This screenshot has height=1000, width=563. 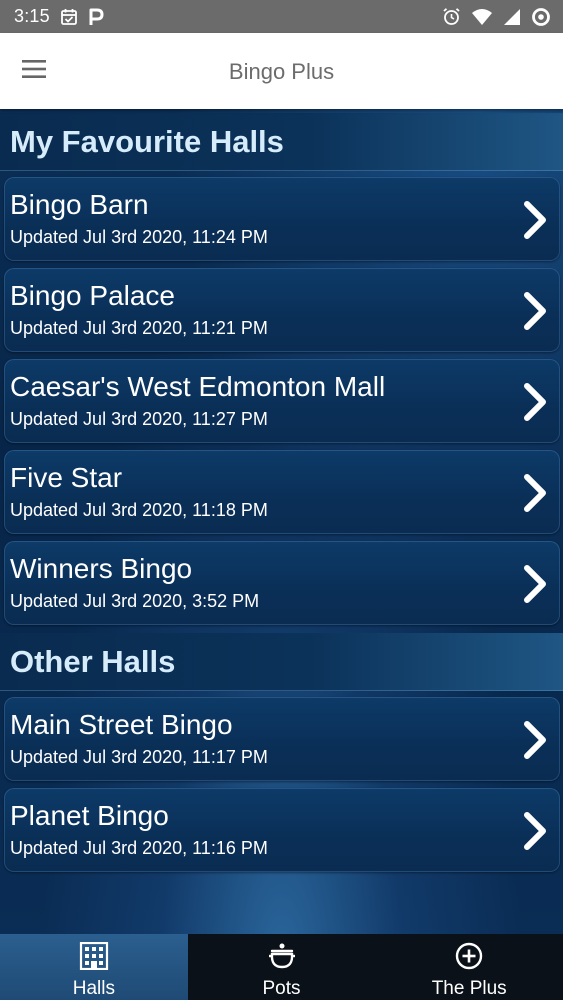 What do you see at coordinates (93, 295) in the screenshot?
I see `hall-name: Bingo Palace` at bounding box center [93, 295].